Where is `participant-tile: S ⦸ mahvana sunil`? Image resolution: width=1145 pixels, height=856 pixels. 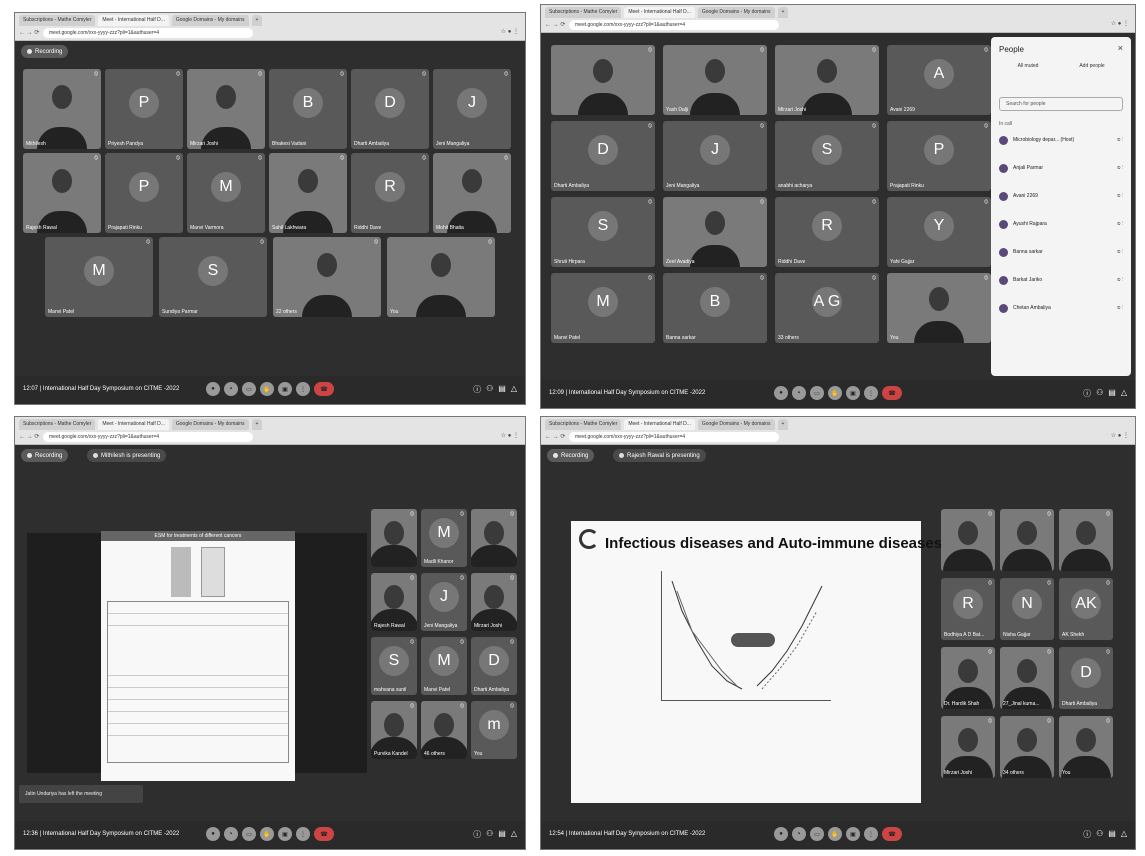 participant-tile: S ⦸ mahvana sunil is located at coordinates (394, 666).